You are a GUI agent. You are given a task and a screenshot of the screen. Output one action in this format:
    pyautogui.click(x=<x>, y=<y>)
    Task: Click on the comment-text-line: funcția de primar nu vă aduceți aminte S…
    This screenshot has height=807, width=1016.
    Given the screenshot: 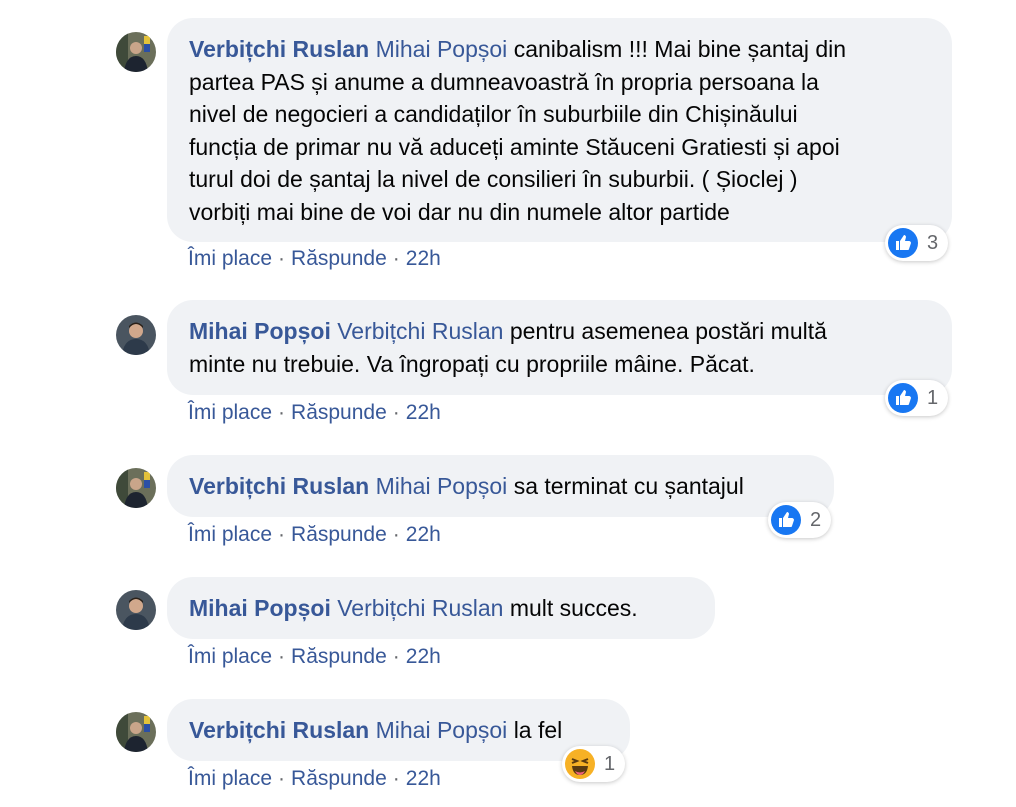 What is the action you would take?
    pyautogui.click(x=514, y=146)
    